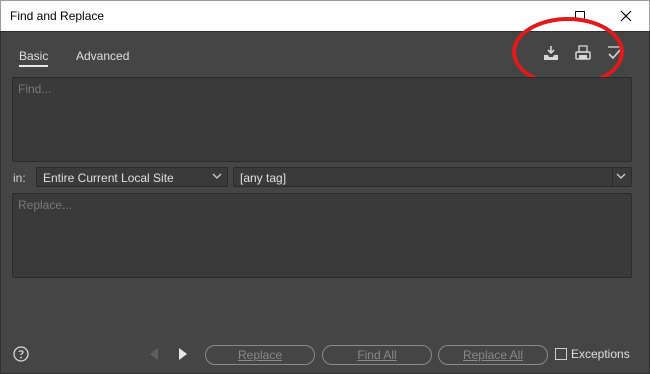  What do you see at coordinates (600, 354) in the screenshot?
I see `exceptions-label: Exceptions` at bounding box center [600, 354].